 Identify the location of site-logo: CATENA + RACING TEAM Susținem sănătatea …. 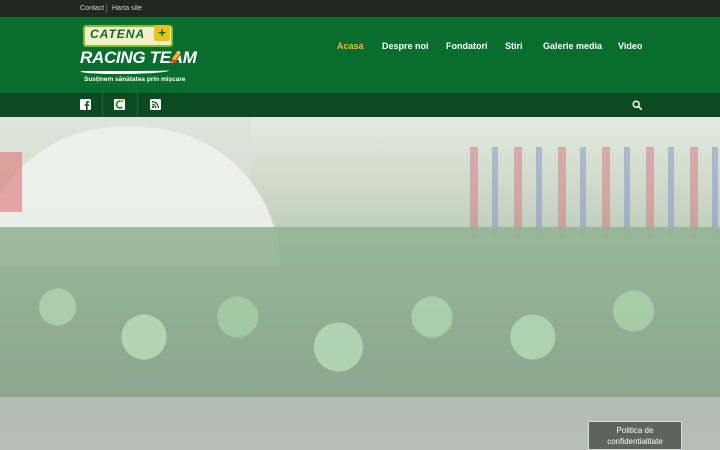
(138, 55).